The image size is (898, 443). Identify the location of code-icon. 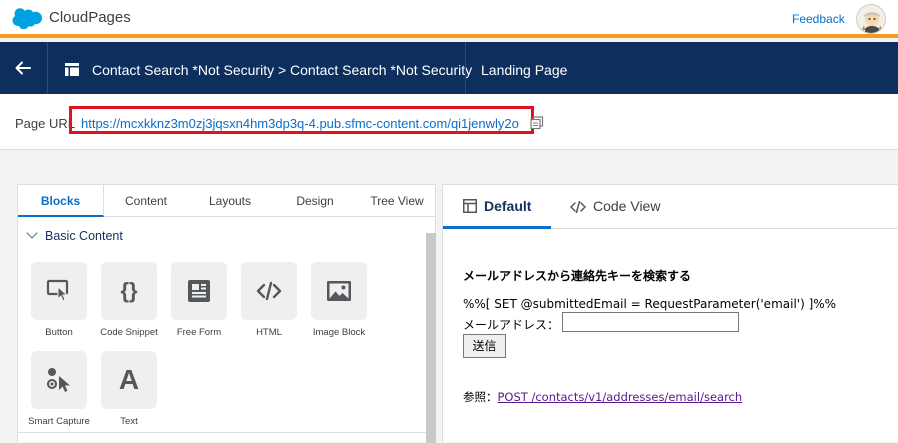
(578, 207).